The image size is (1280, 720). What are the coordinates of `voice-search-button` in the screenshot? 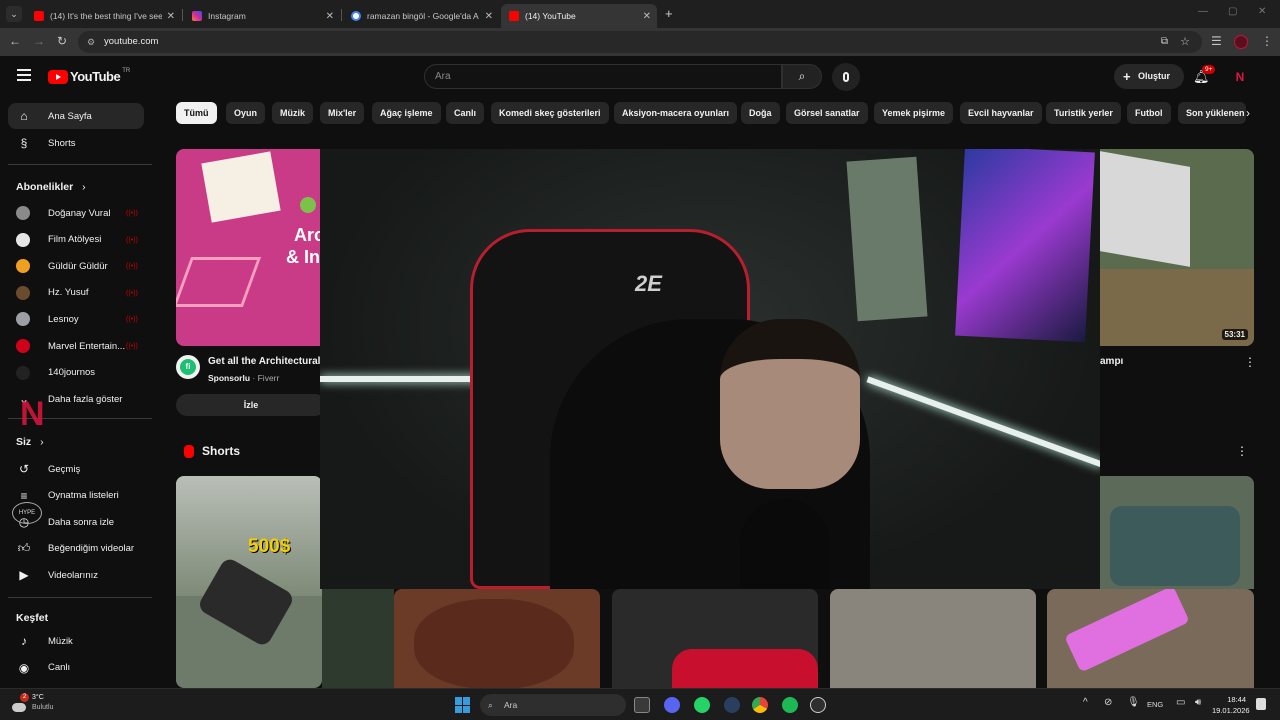 It's located at (846, 77).